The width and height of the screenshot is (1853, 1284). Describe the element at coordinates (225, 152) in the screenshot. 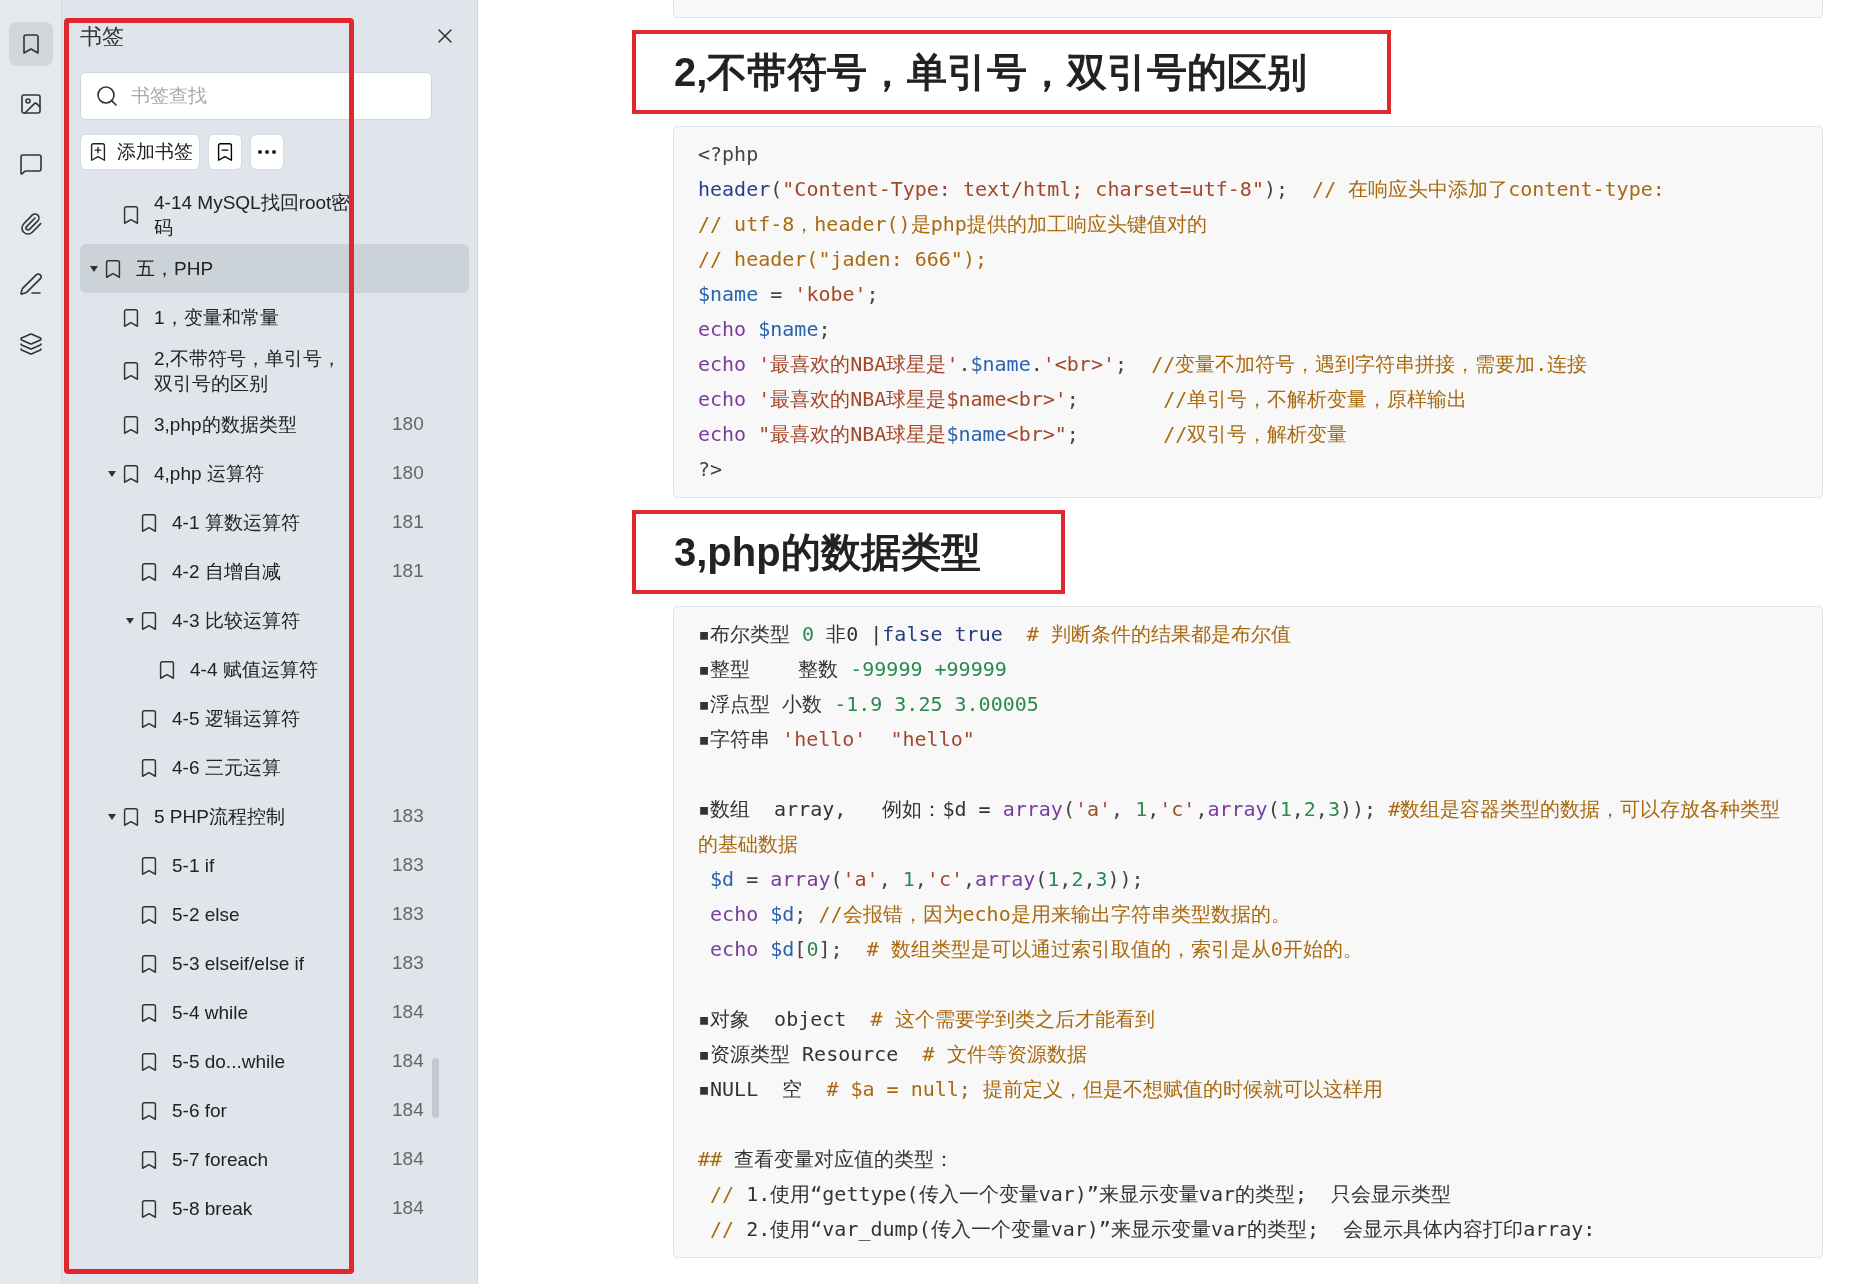

I see `remove-bookmark-button` at that location.